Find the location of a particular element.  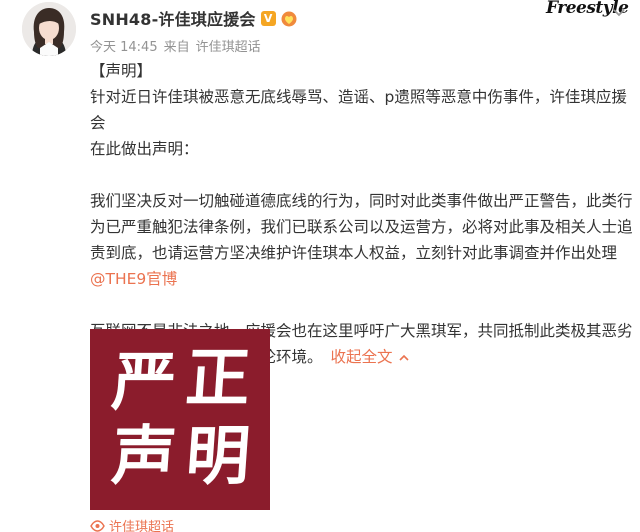

post-via-label: 来自 is located at coordinates (176, 47).